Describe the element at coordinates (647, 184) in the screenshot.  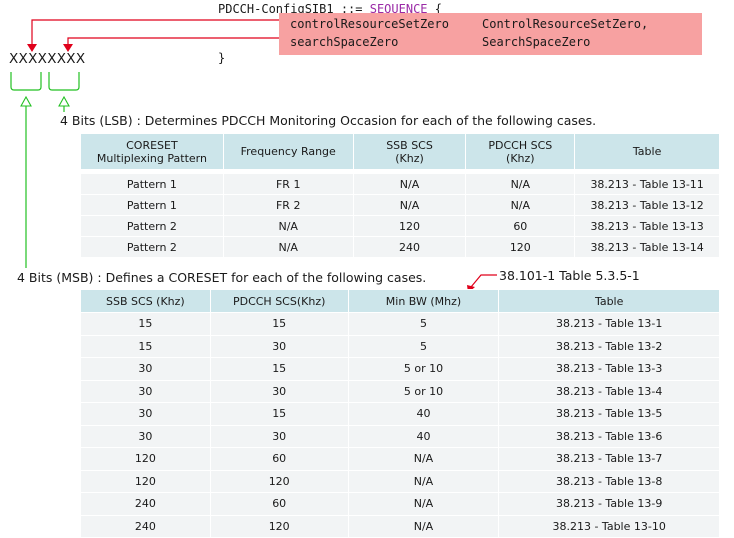
I see `table-cell-table: 38.213 - Table 13-11` at that location.